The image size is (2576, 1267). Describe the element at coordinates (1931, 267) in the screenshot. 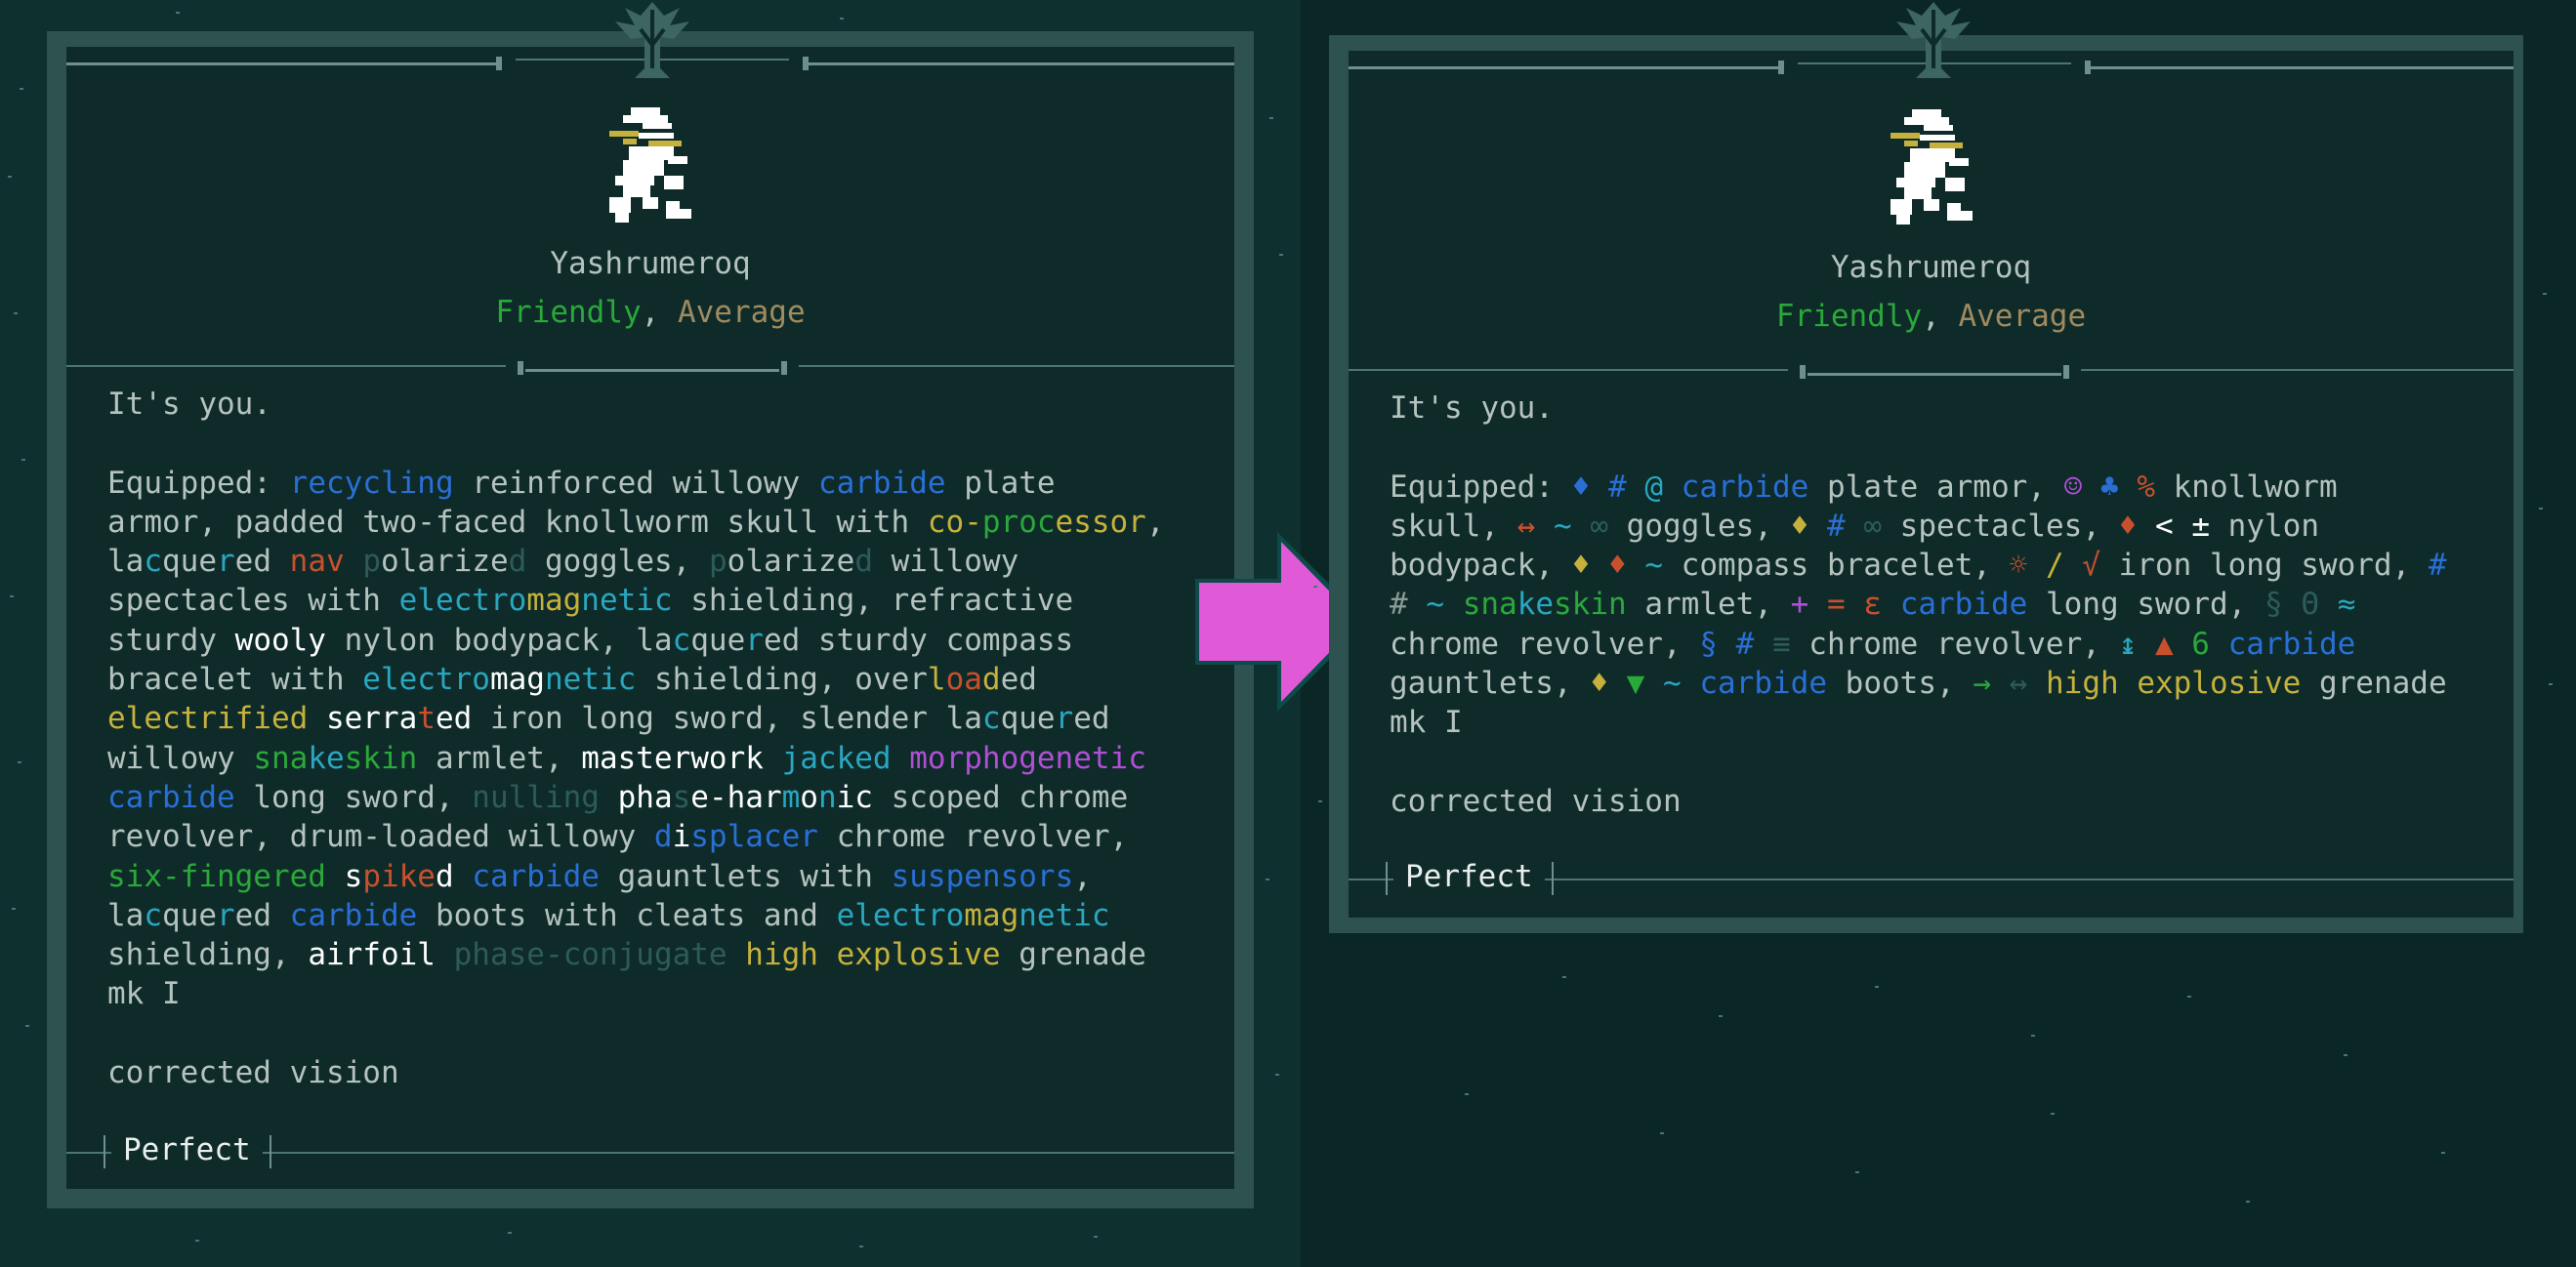

I see `right-character-name: Yashrumeroq` at that location.